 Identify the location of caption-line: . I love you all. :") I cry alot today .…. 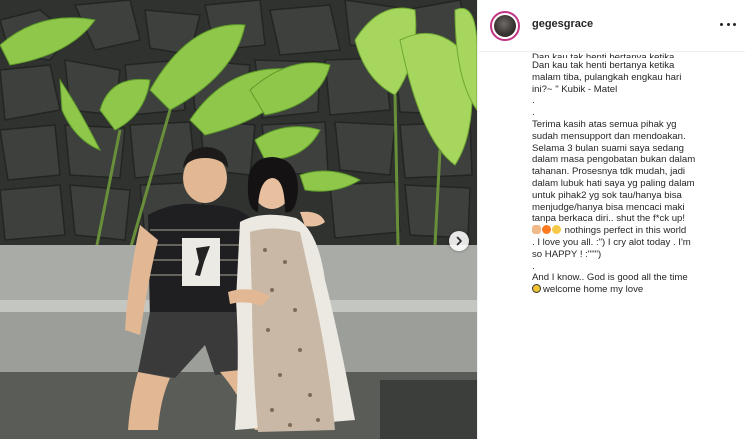
(611, 242).